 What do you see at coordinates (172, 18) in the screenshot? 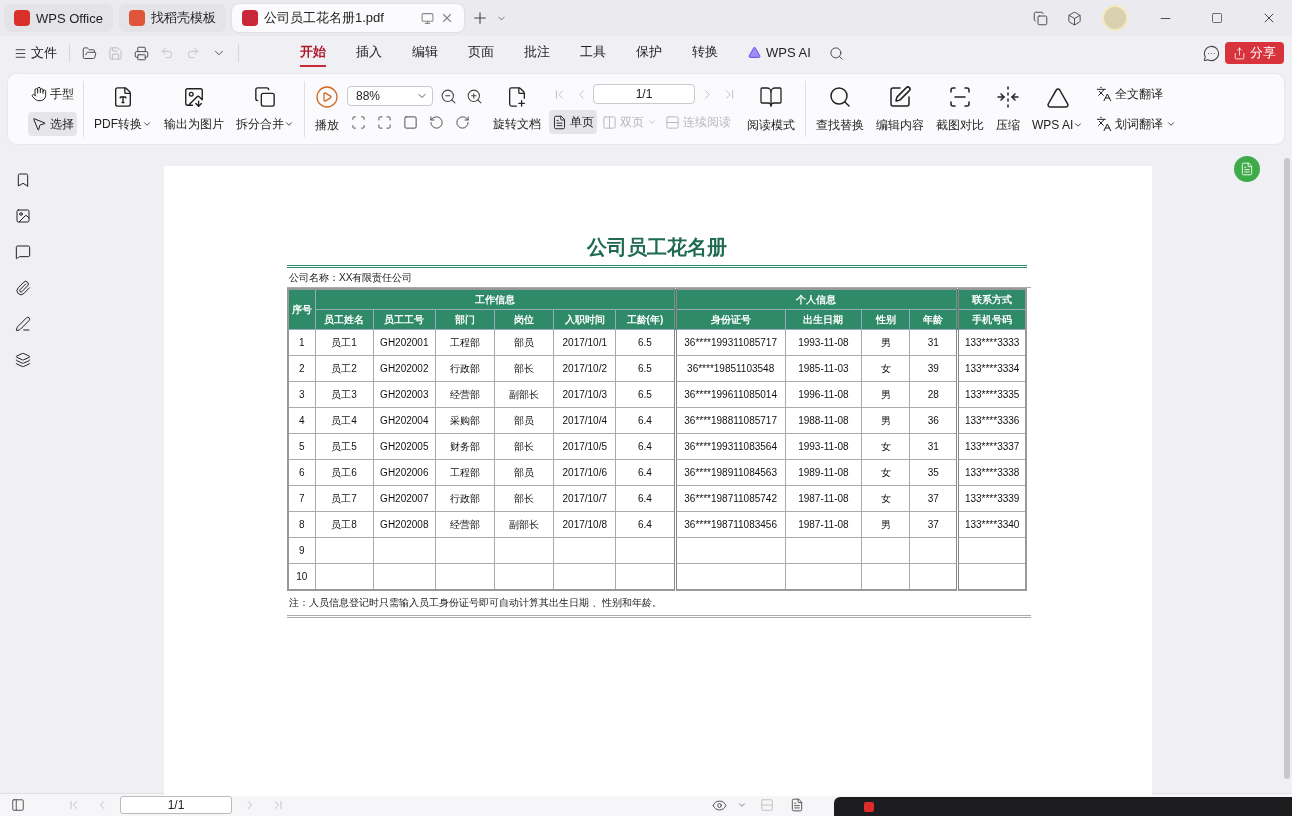
I see `window-tab: 找稻壳模板` at bounding box center [172, 18].